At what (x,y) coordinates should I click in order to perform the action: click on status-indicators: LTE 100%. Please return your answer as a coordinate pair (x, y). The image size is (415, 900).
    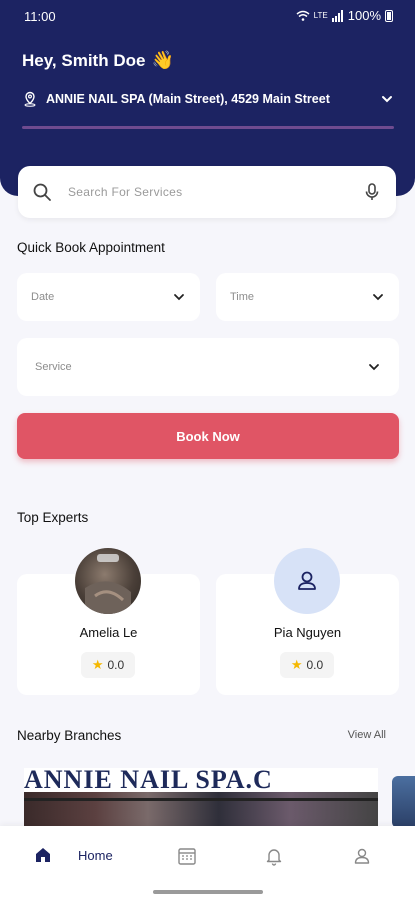
    Looking at the image, I should click on (344, 15).